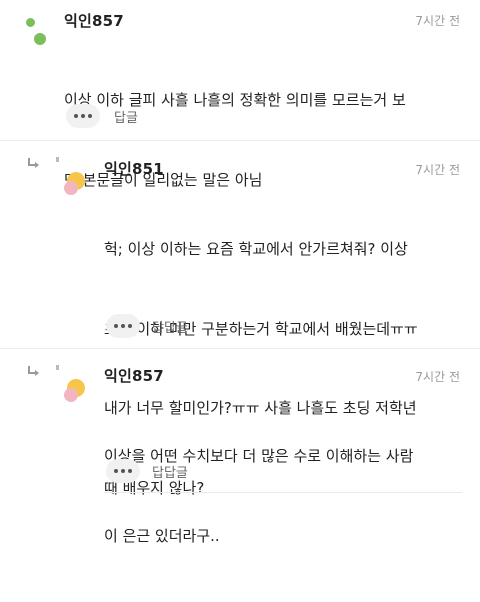 The height and width of the screenshot is (602, 480). I want to click on comment-line: 이 은근 있더라구.., so click(162, 535).